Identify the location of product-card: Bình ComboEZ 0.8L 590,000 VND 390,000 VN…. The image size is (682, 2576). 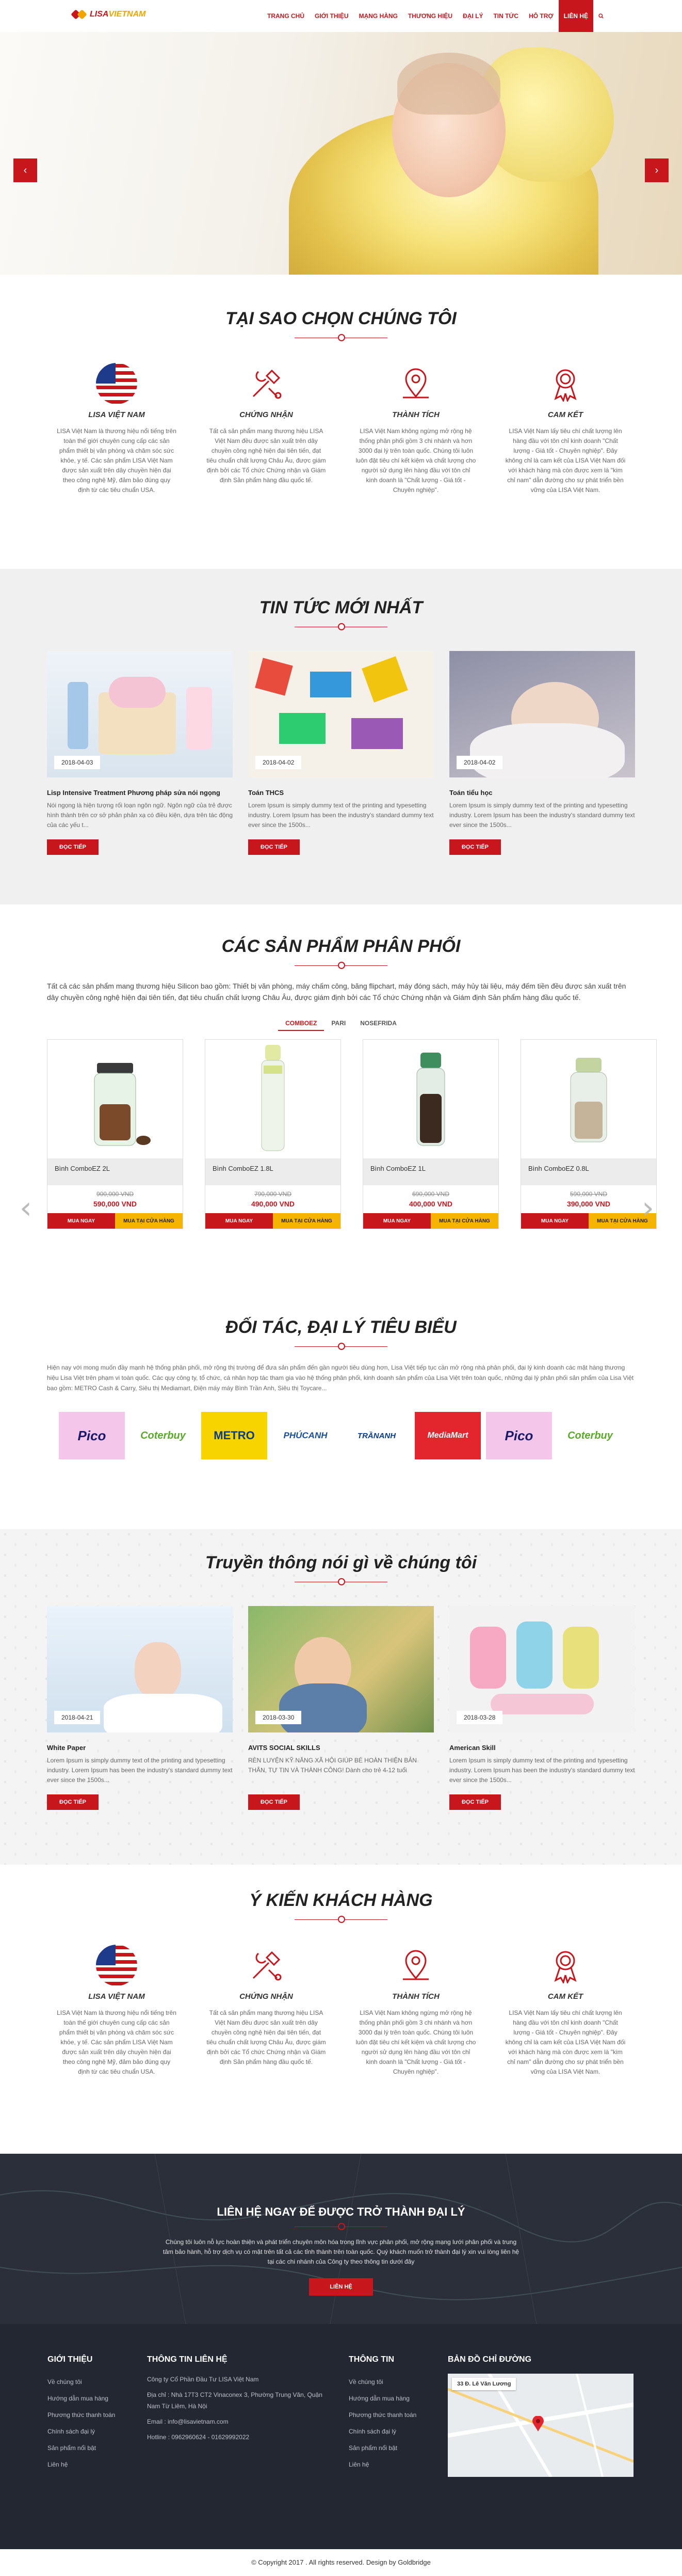
(589, 1134).